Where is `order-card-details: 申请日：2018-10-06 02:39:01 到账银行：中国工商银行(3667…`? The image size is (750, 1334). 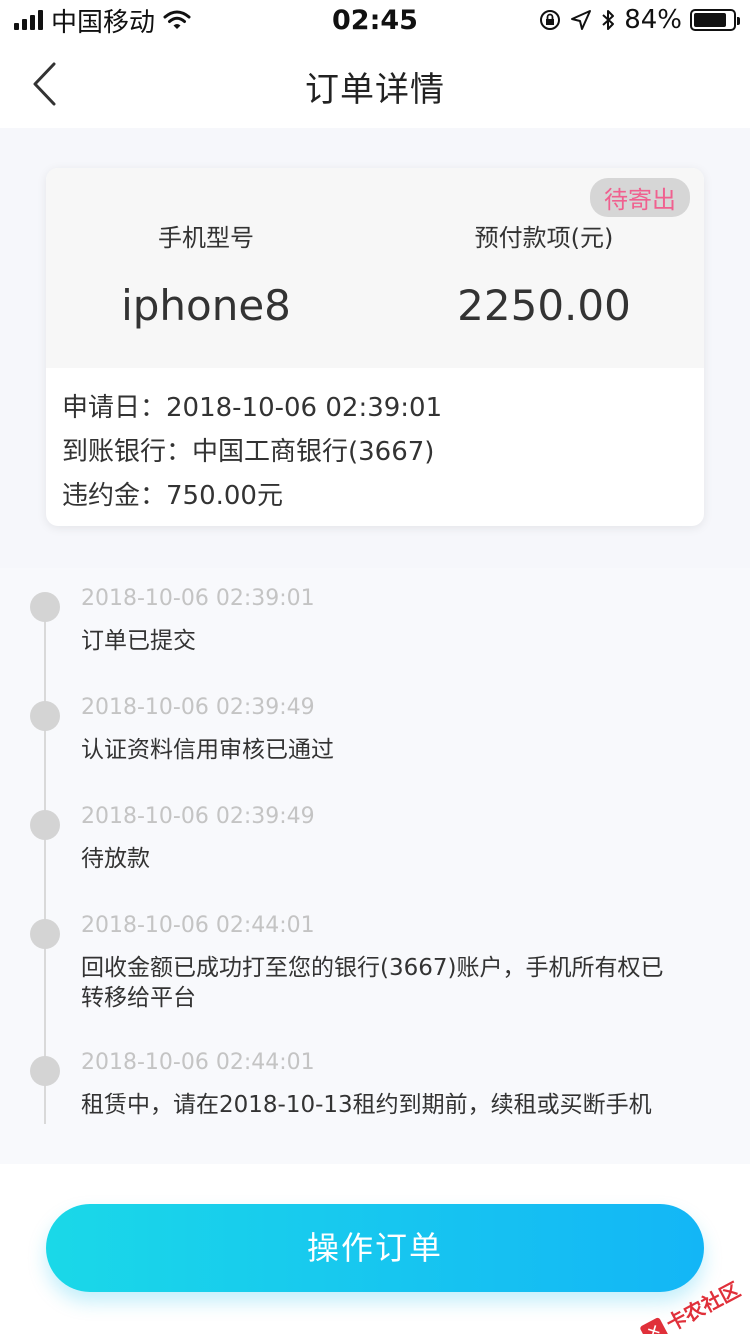
order-card-details: 申请日：2018-10-06 02:39:01 到账银行：中国工商银行(3667… is located at coordinates (375, 443).